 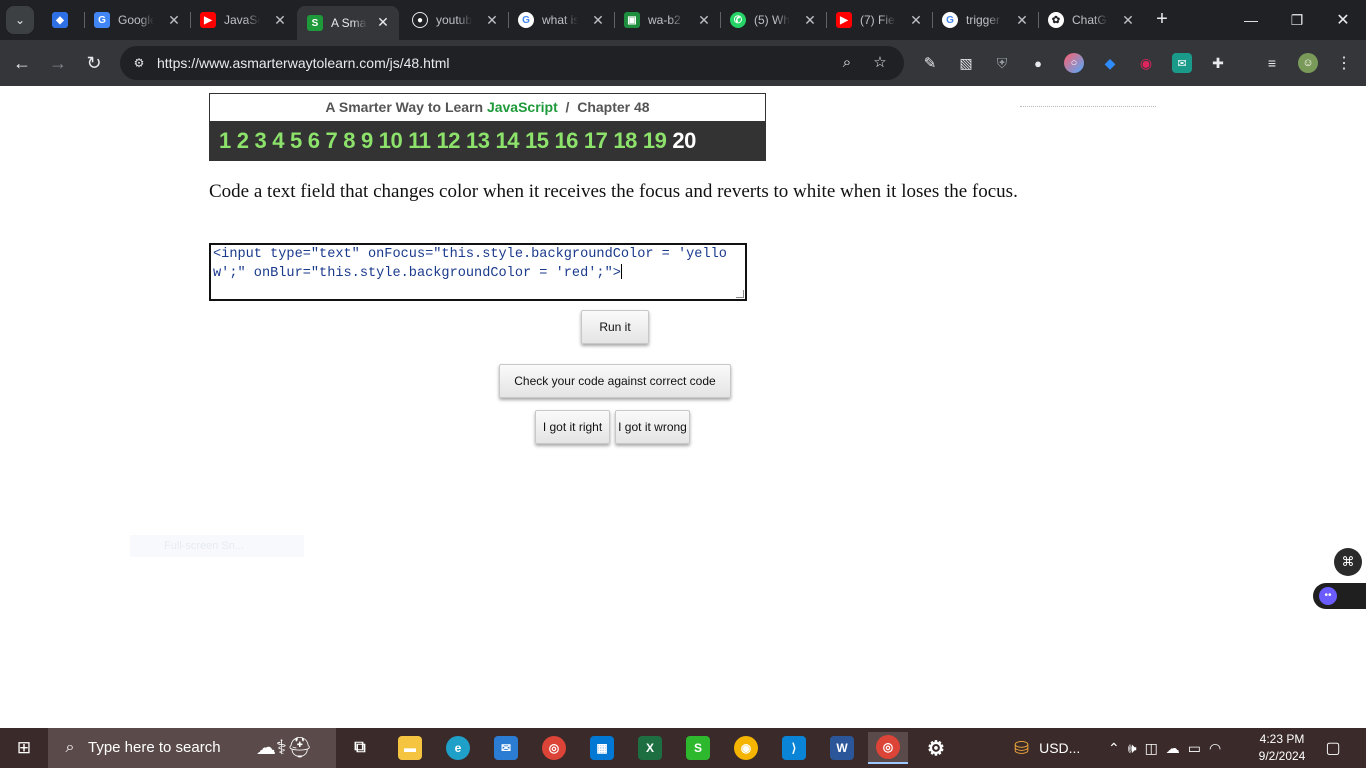 I want to click on tab-google-translate: G Google Translate ✕, so click(x=137, y=20).